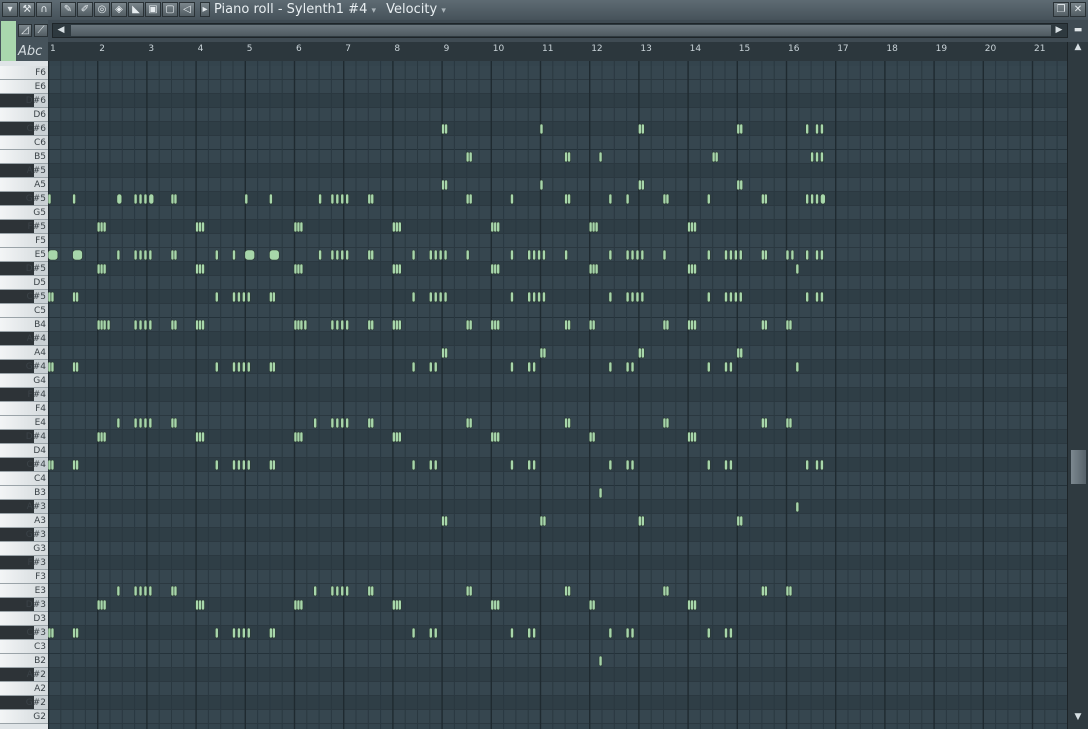 The image size is (1088, 729). I want to click on piano-key: G#4, so click(24, 367).